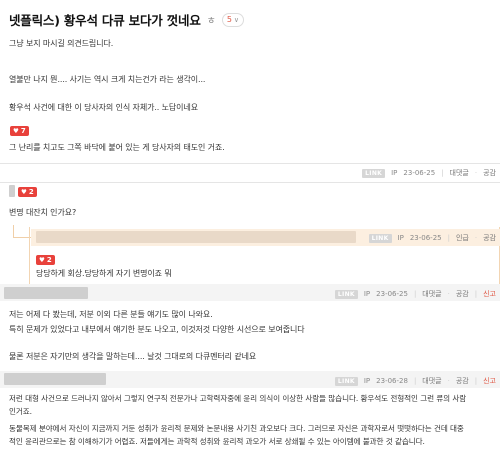 The height and width of the screenshot is (449, 500). I want to click on post-date: 23-06-25, so click(419, 173).